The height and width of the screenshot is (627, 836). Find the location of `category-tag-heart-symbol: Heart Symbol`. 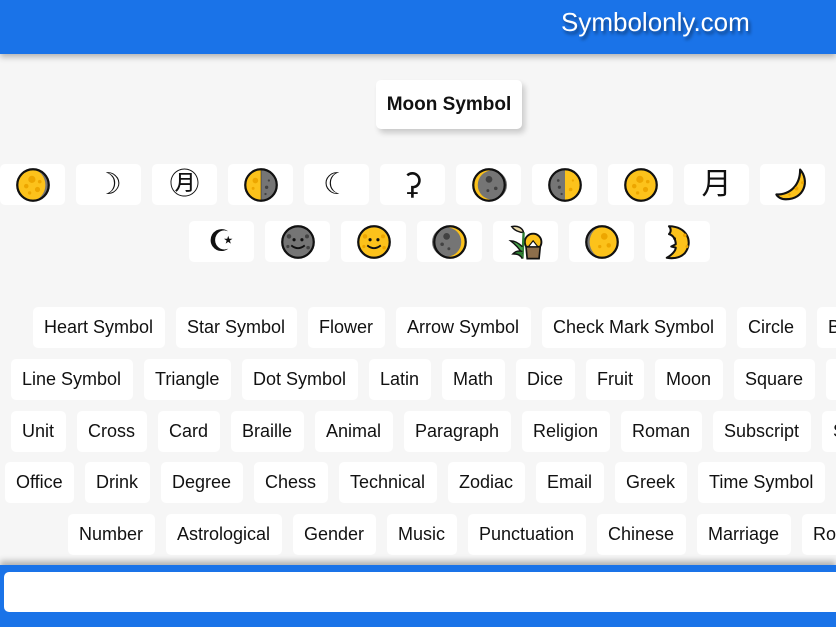

category-tag-heart-symbol: Heart Symbol is located at coordinates (99, 327).